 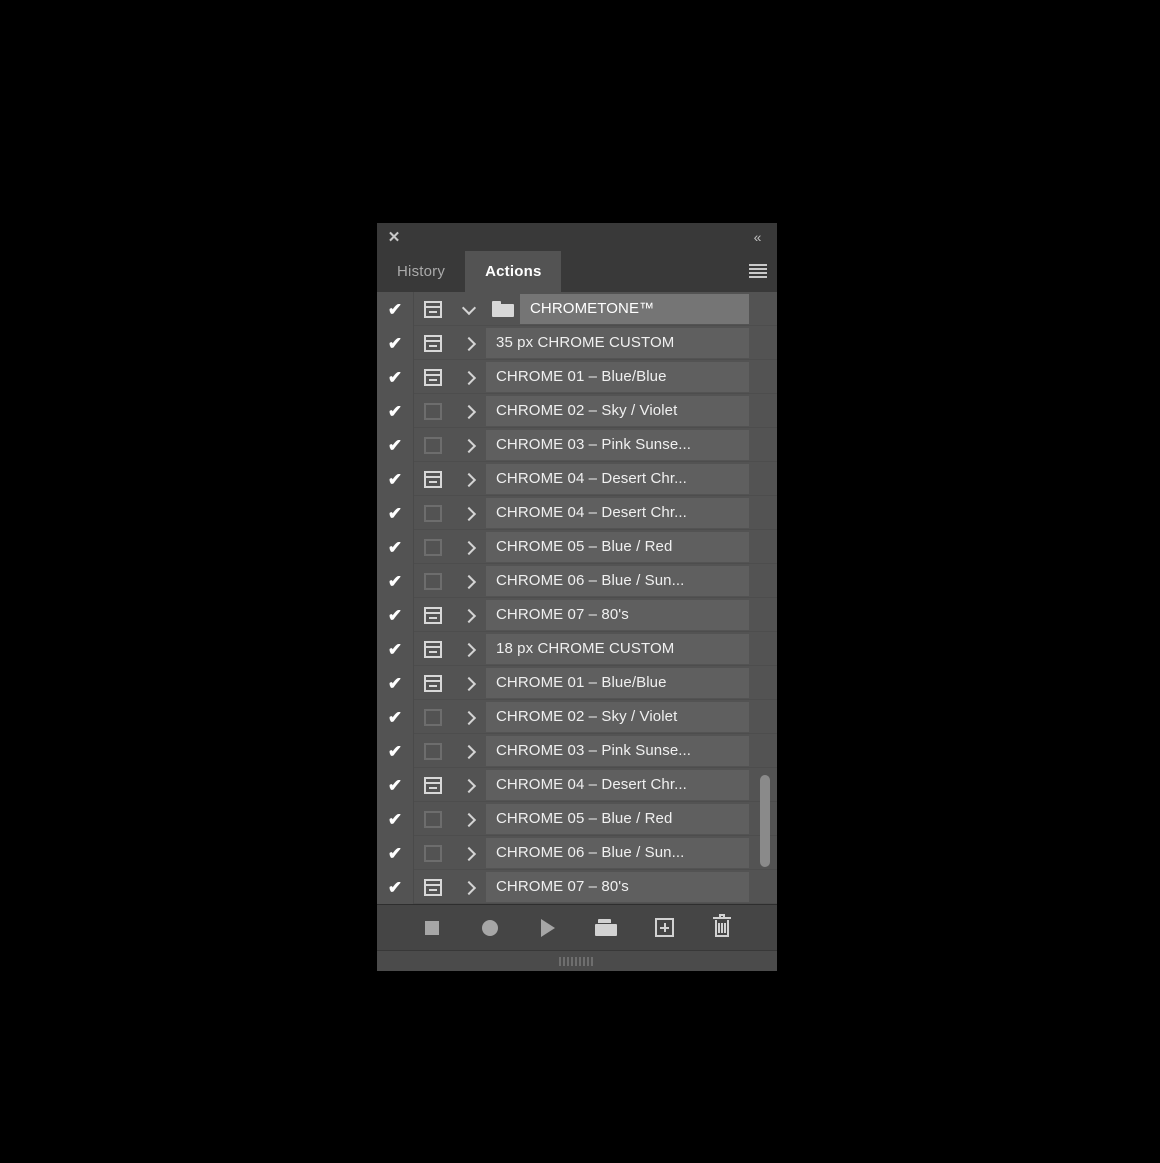 What do you see at coordinates (617, 343) in the screenshot?
I see `action-name-cell: 35 px CHROME CUSTOM` at bounding box center [617, 343].